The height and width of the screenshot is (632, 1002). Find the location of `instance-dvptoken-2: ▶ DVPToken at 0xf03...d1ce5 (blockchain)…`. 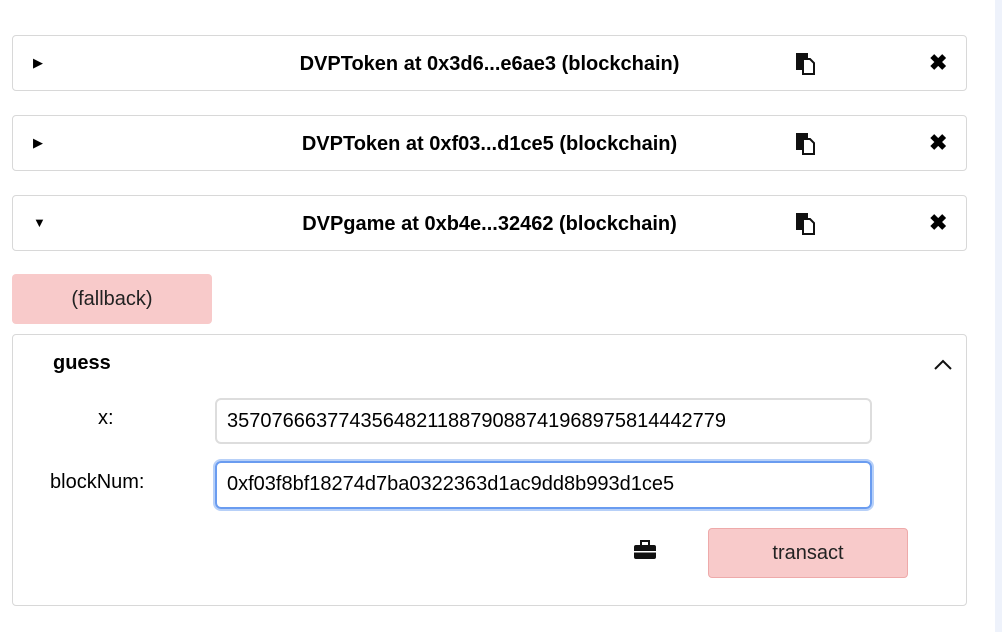

instance-dvptoken-2: ▶ DVPToken at 0xf03...d1ce5 (blockchain)… is located at coordinates (489, 143).